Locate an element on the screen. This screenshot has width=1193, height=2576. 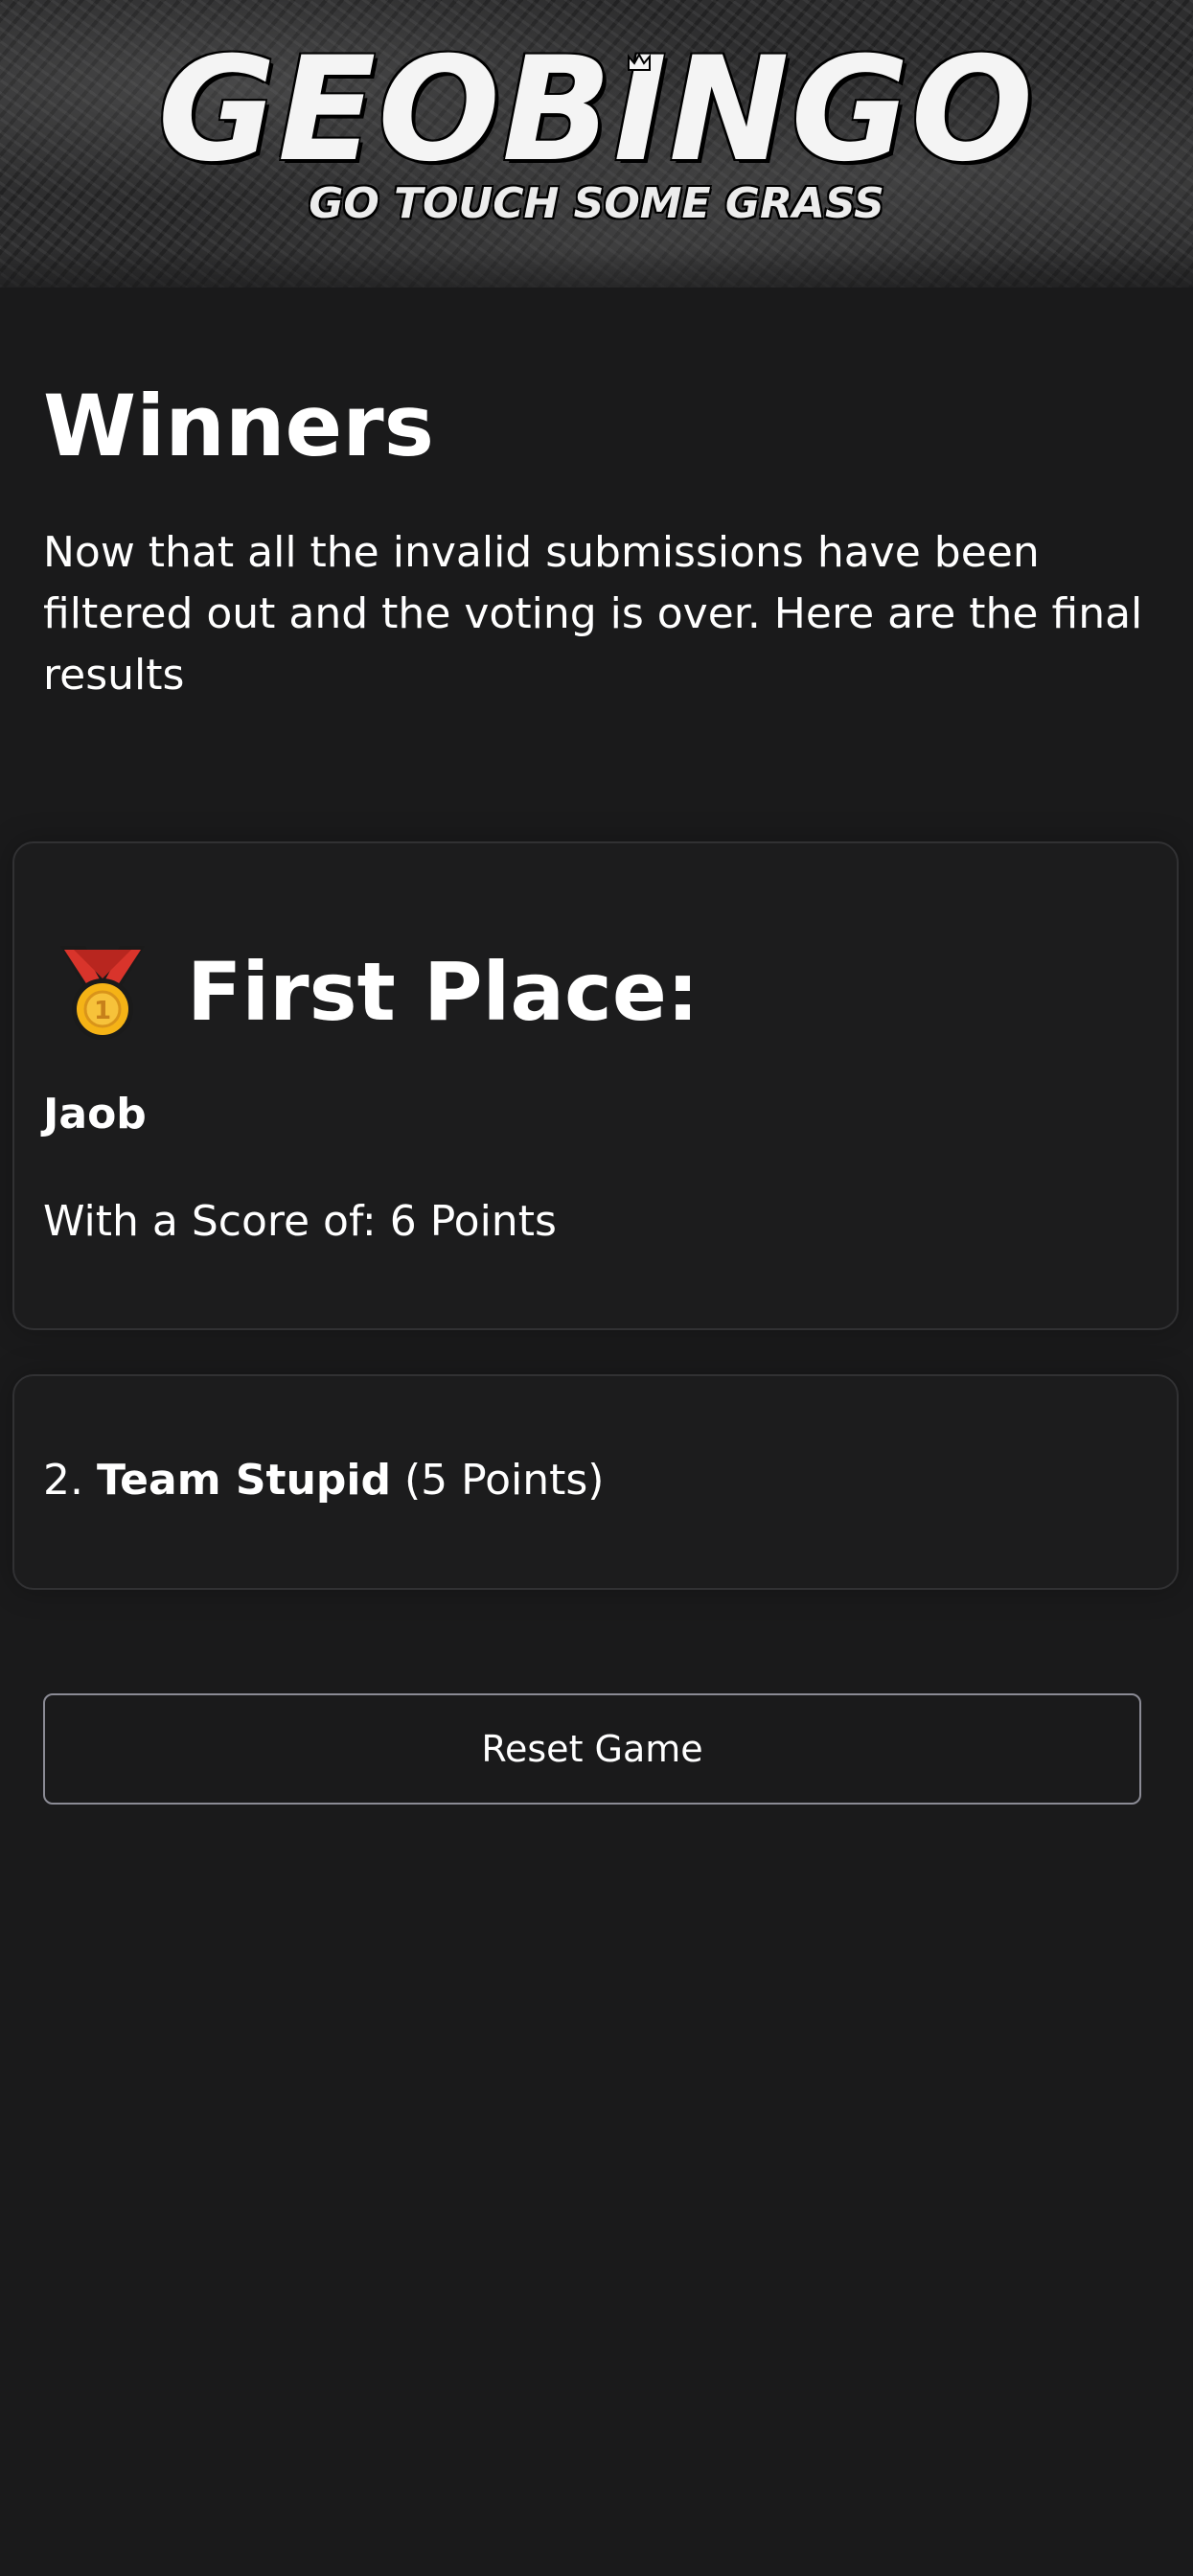
header-banner: GEOBINGO GO TOUCH SOME GRASS is located at coordinates (596, 144).